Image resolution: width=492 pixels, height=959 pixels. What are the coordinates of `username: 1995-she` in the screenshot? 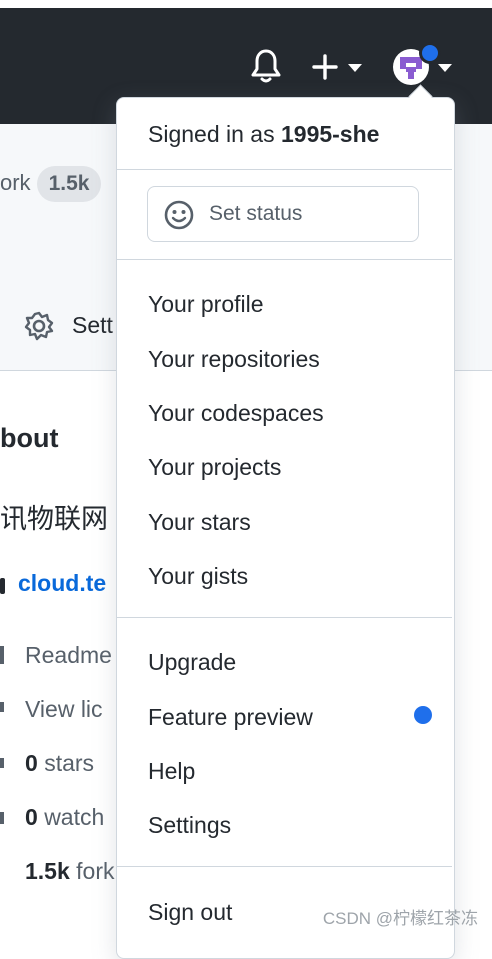 It's located at (330, 134).